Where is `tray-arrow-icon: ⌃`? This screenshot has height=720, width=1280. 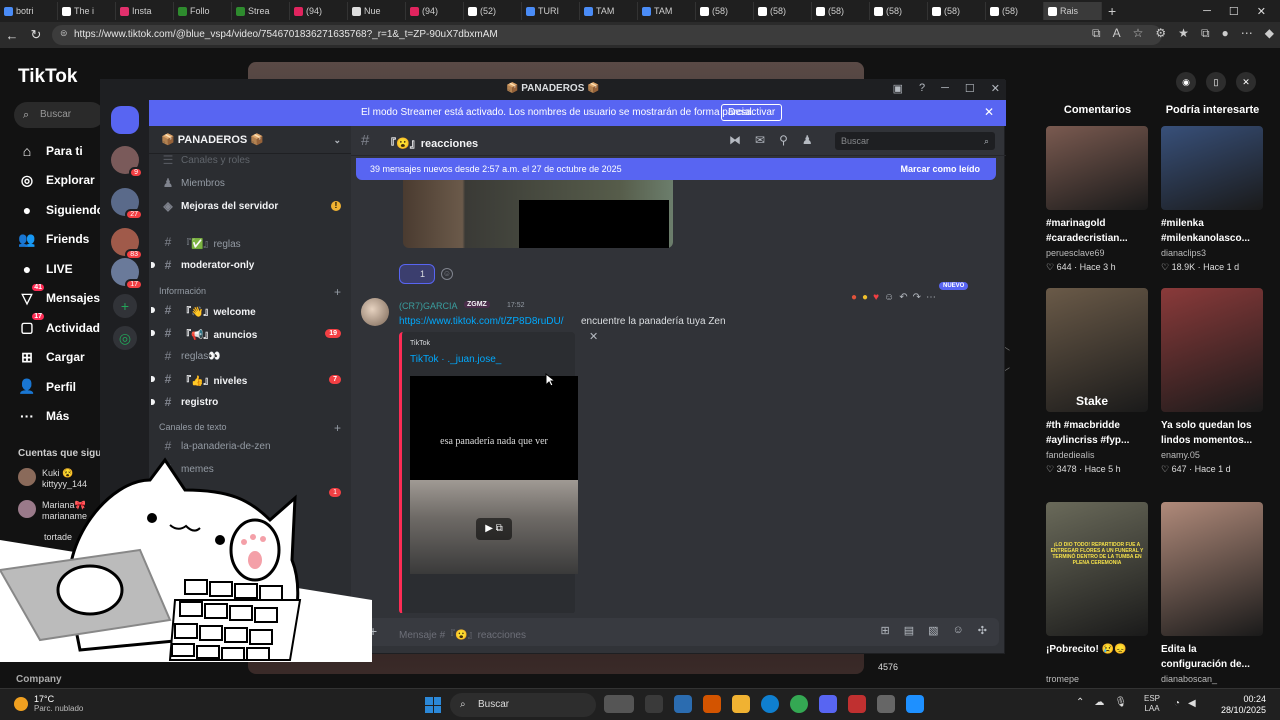 tray-arrow-icon: ⌃ is located at coordinates (1080, 702).